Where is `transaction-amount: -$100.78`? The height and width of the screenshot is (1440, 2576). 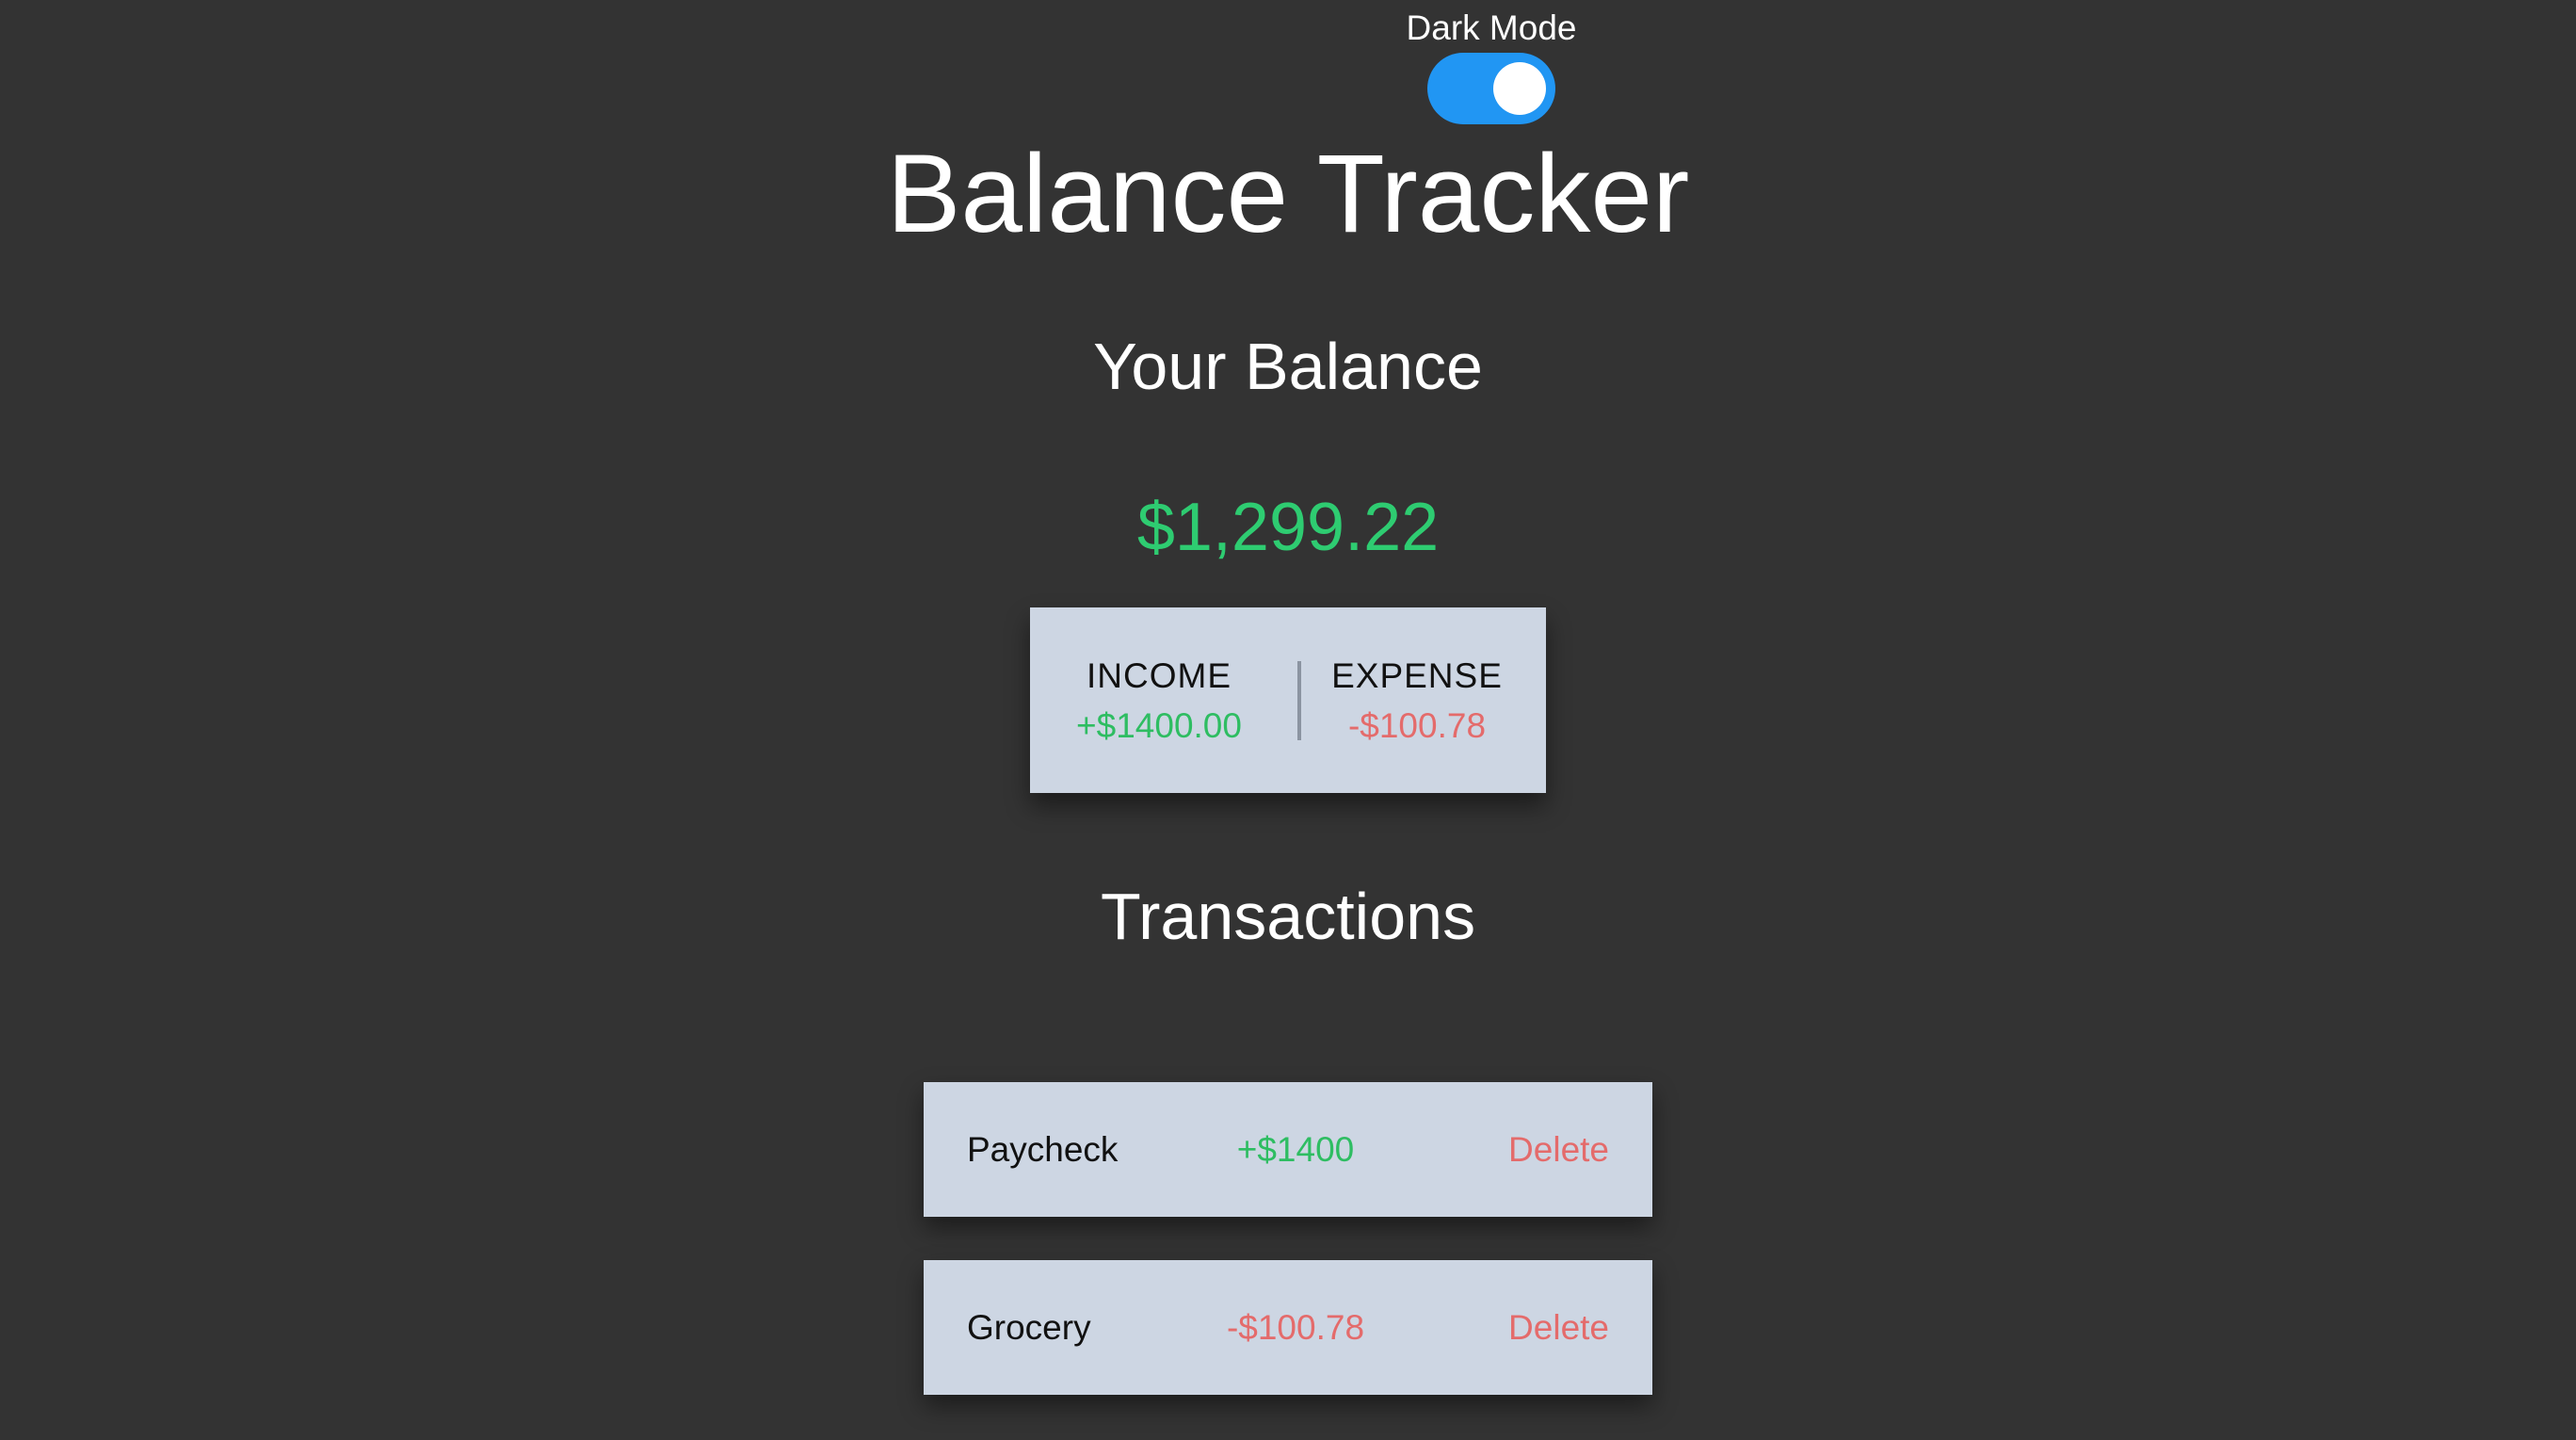 transaction-amount: -$100.78 is located at coordinates (1295, 1327).